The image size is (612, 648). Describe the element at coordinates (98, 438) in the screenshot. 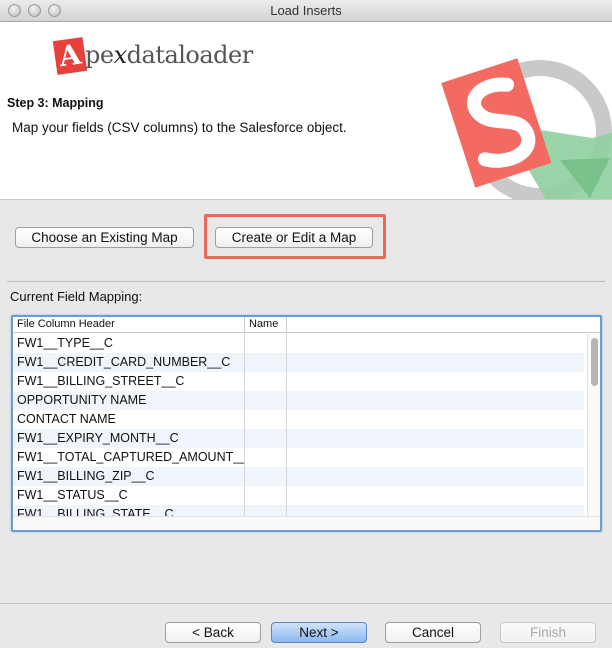

I see `file-column-cell: FW1__EXPIRY_MONTH__C` at that location.